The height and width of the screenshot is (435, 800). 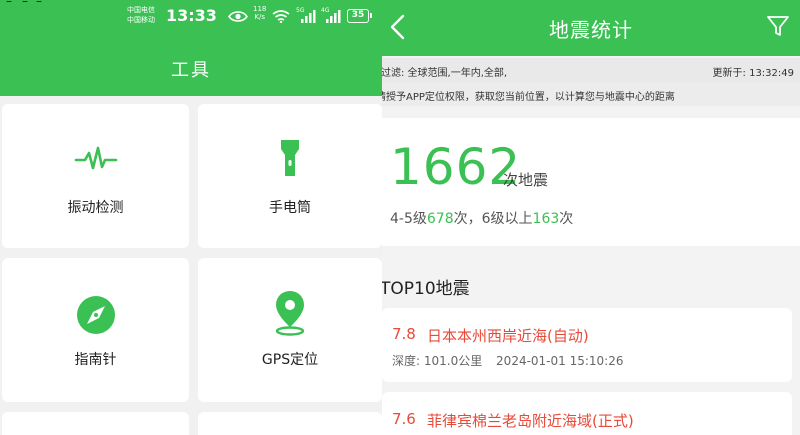 I want to click on eye-icon, so click(x=238, y=16).